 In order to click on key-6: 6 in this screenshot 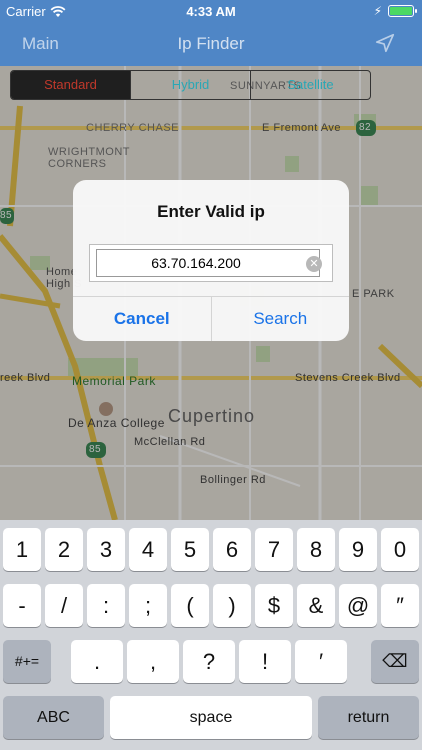, I will do `click(232, 549)`.